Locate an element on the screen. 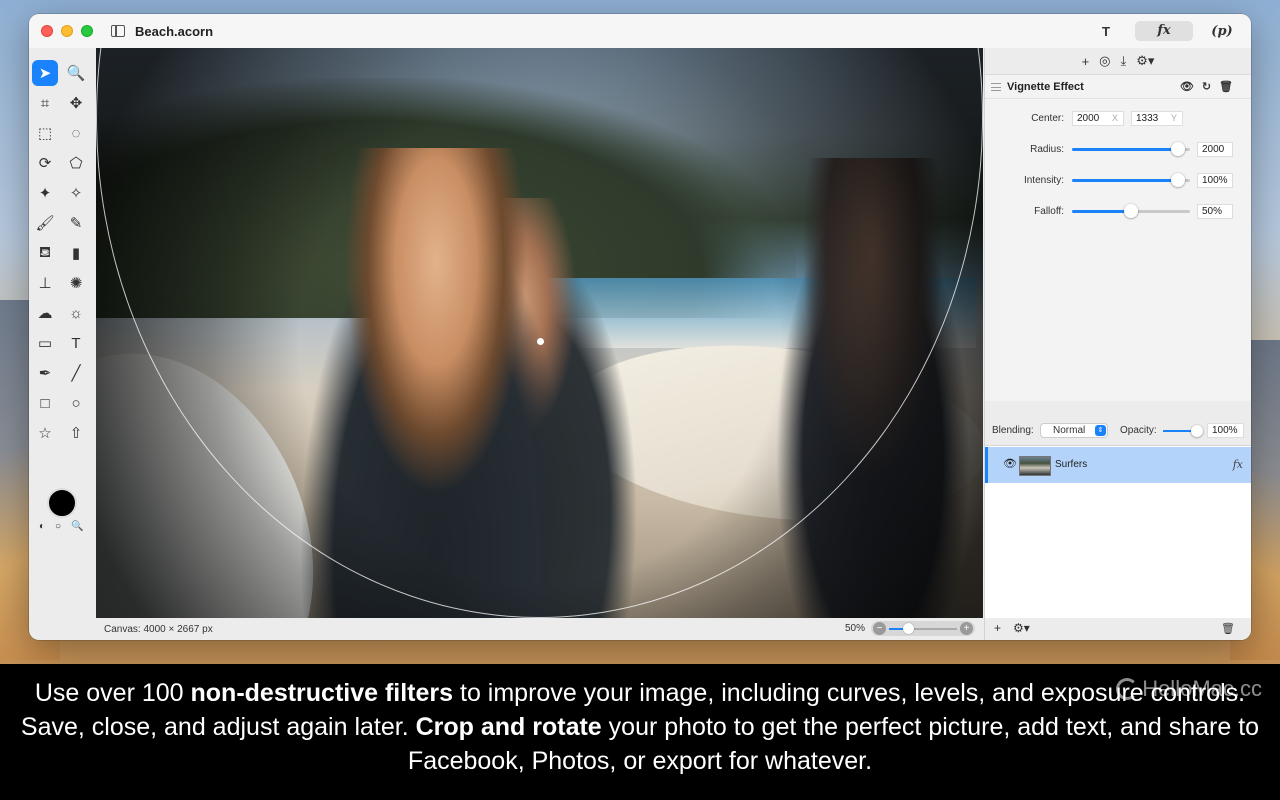 This screenshot has width=1280, height=800. ellipse-select-tool: ◌ is located at coordinates (76, 133).